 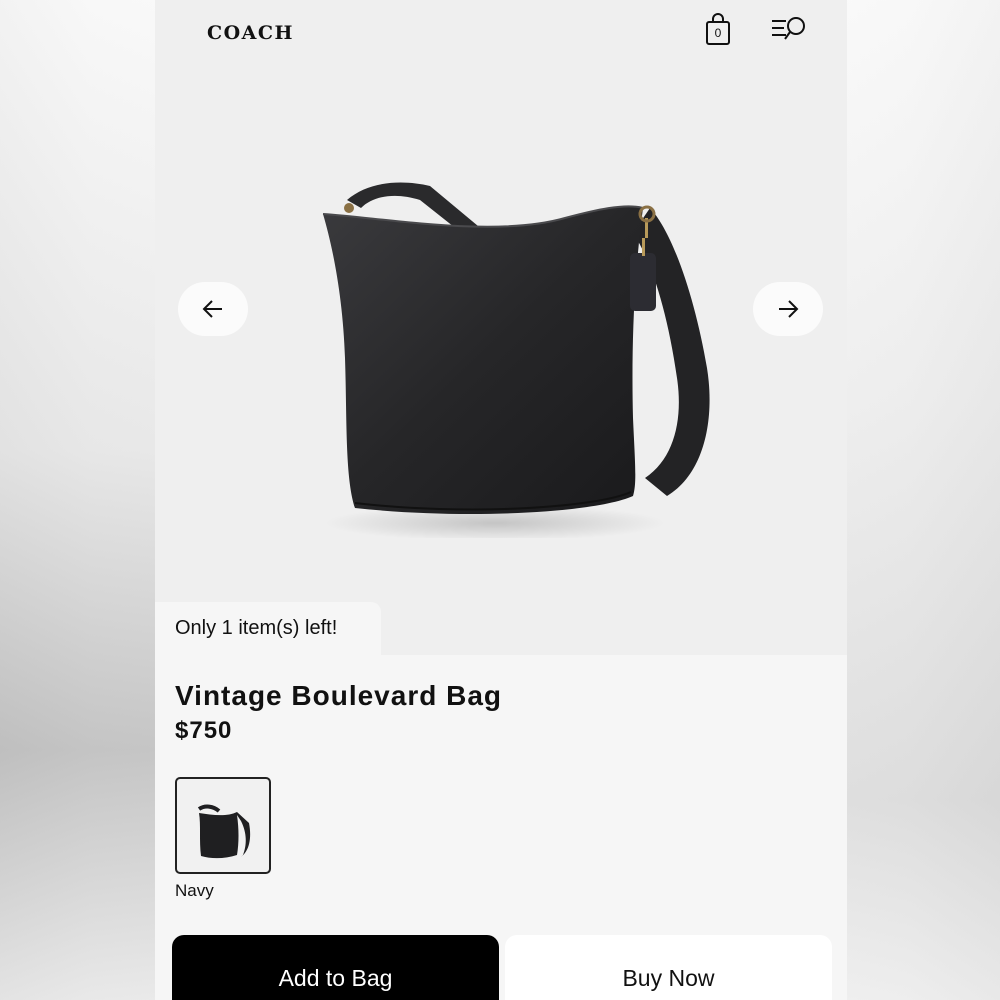 I want to click on product-title: Vintage Boulevard Bag, so click(x=339, y=695).